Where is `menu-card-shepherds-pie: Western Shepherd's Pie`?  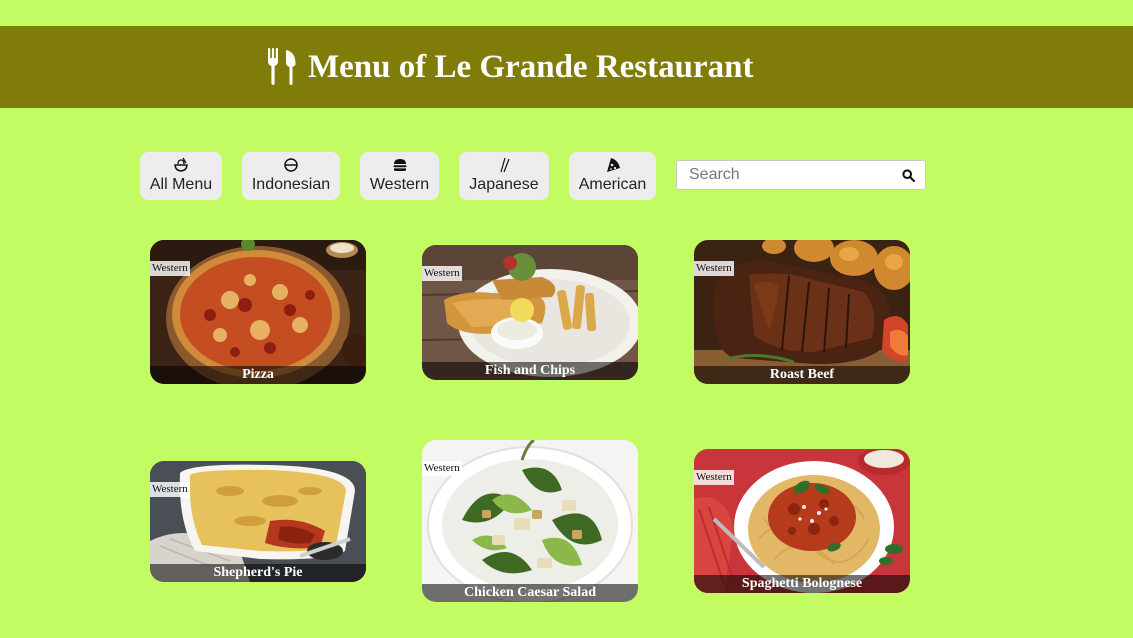
menu-card-shepherds-pie: Western Shepherd's Pie is located at coordinates (258, 521).